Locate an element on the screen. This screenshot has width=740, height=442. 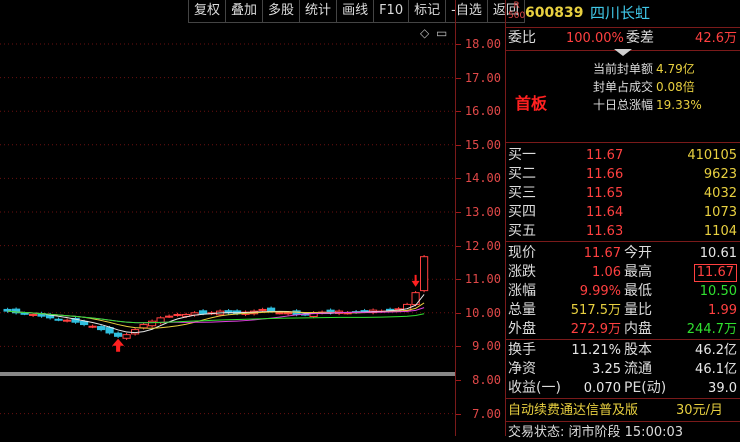
zhangdie-value: 1.06 is located at coordinates (606, 272).